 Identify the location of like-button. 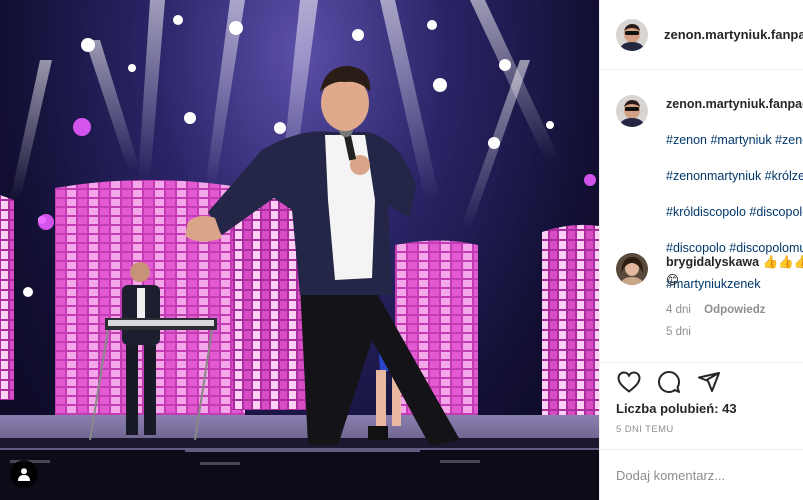
(629, 382).